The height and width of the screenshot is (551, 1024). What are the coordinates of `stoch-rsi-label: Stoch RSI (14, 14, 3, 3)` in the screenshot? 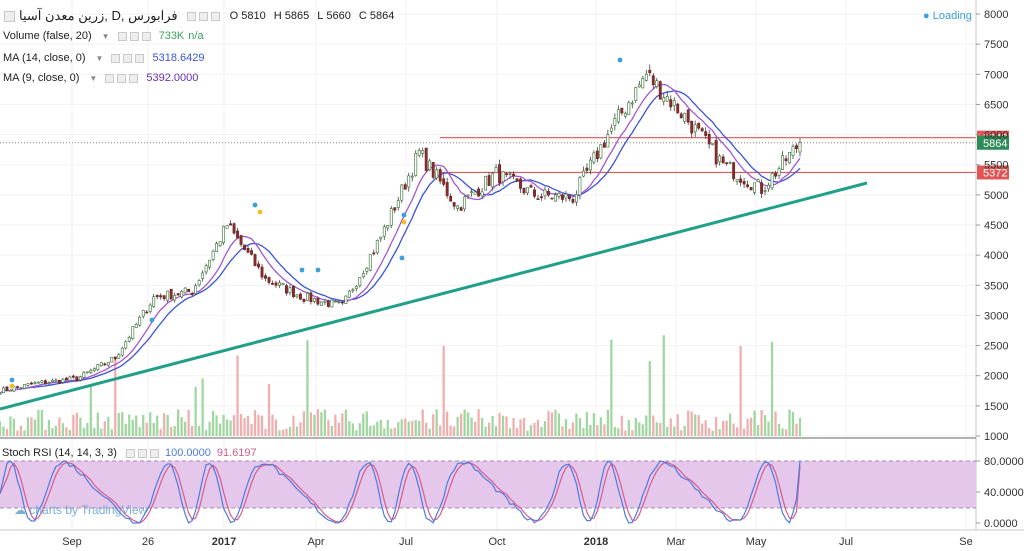 It's located at (59, 453).